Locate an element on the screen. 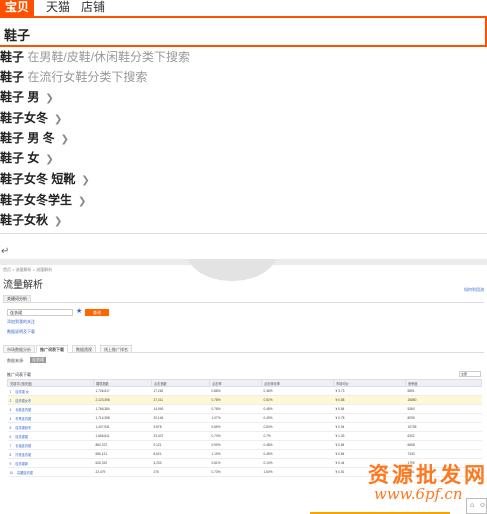 Image resolution: width=487 pixels, height=514 pixels. tab-online-ranking: 线上推广排名 is located at coordinates (116, 349).